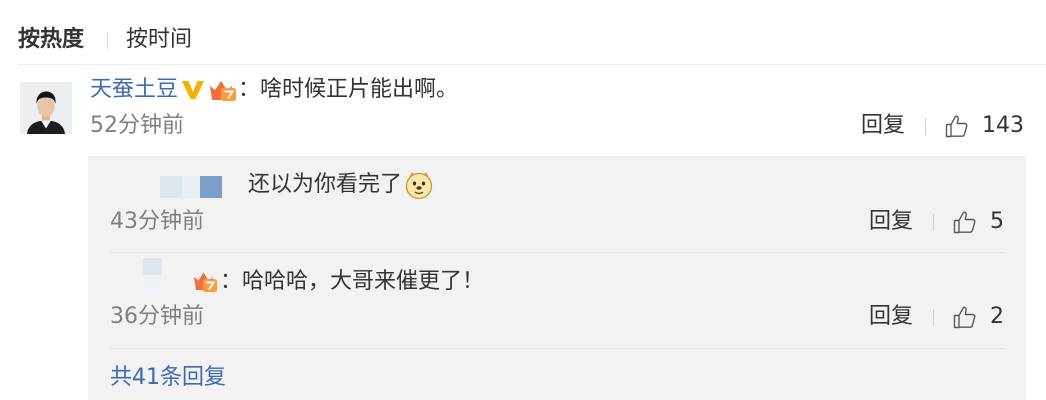  Describe the element at coordinates (137, 125) in the screenshot. I see `comment-timestamp: 52分钟前` at that location.